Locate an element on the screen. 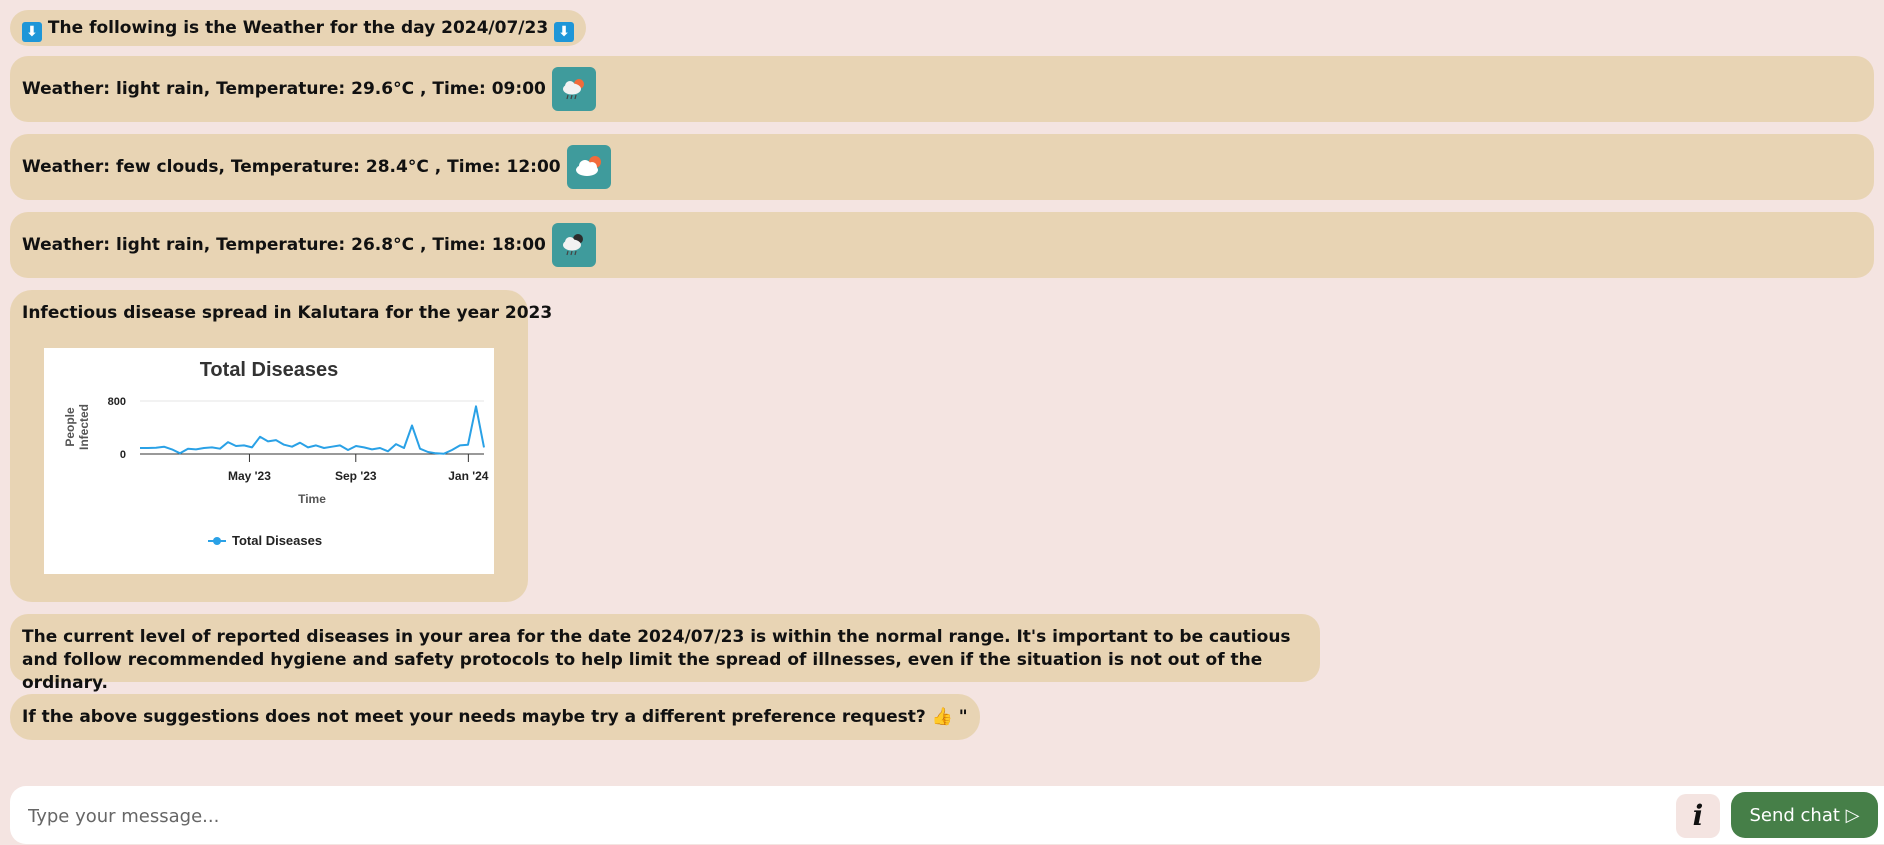 The height and width of the screenshot is (845, 1884). chart-title: Total Diseases is located at coordinates (269, 370).